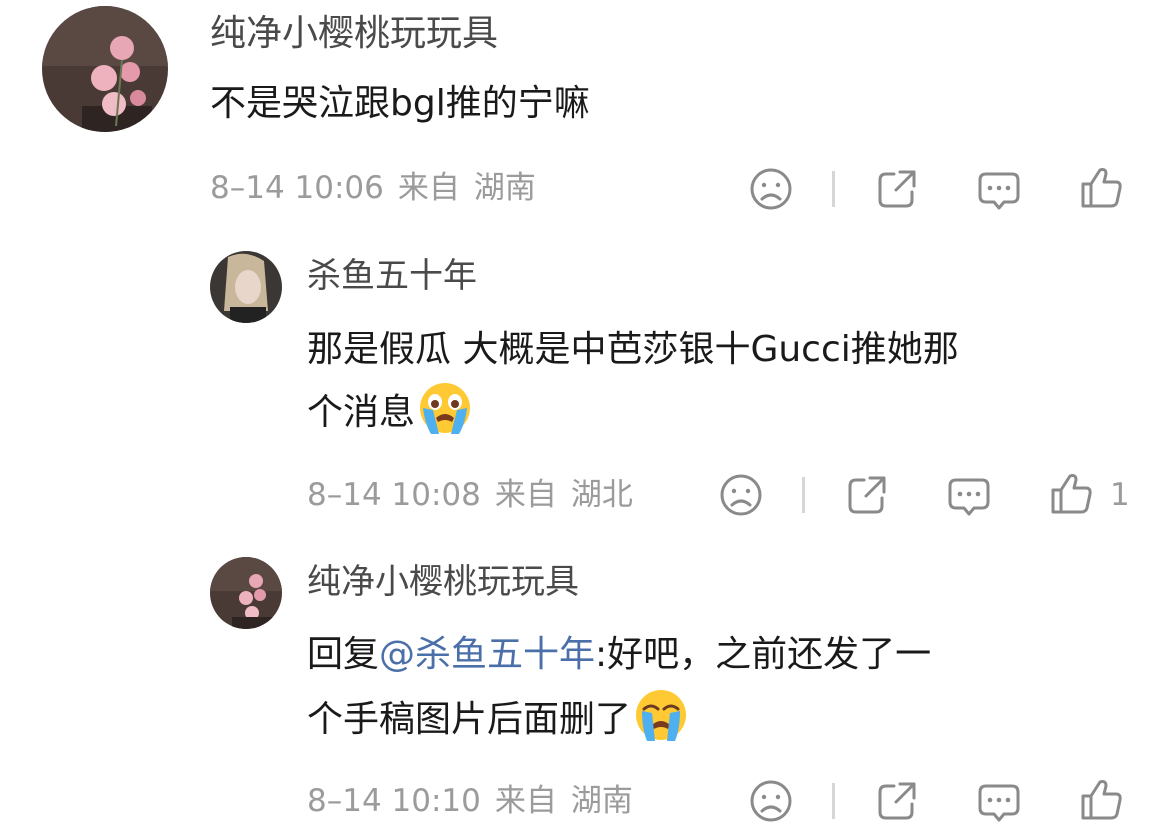 Image resolution: width=1170 pixels, height=835 pixels. Describe the element at coordinates (392, 276) in the screenshot. I see `username: 杀鱼五十年` at that location.